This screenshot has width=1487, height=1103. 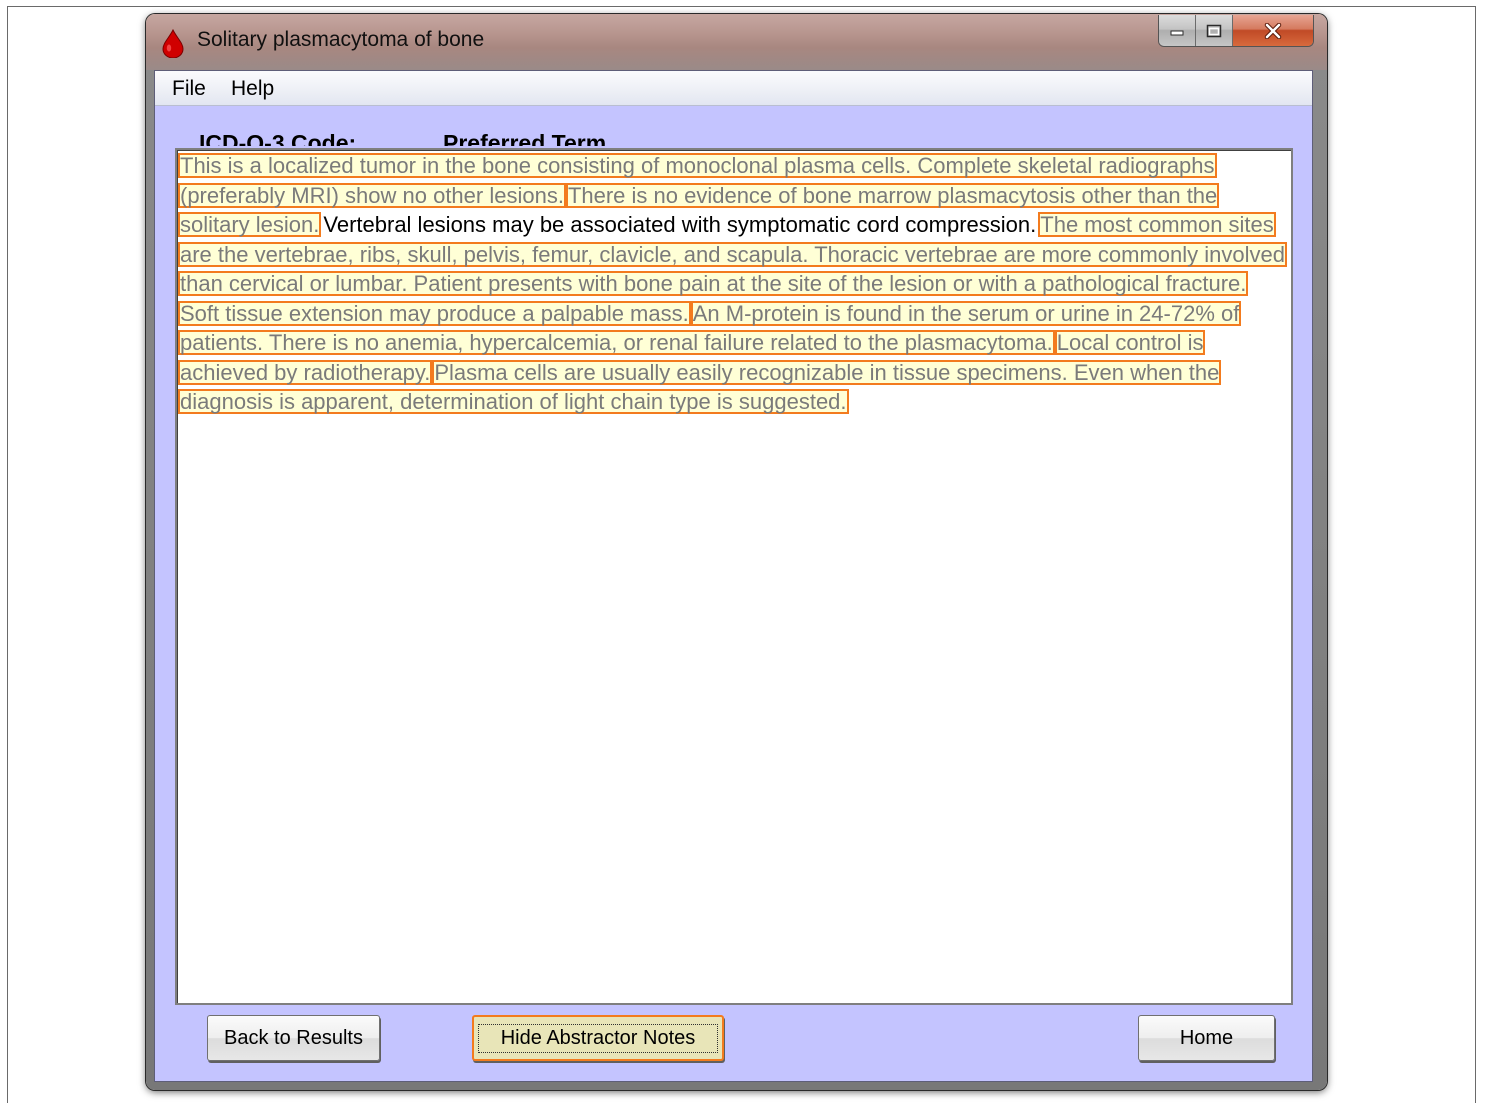 What do you see at coordinates (278, 138) in the screenshot?
I see `column-header-code: ICD-O-3 Code:` at bounding box center [278, 138].